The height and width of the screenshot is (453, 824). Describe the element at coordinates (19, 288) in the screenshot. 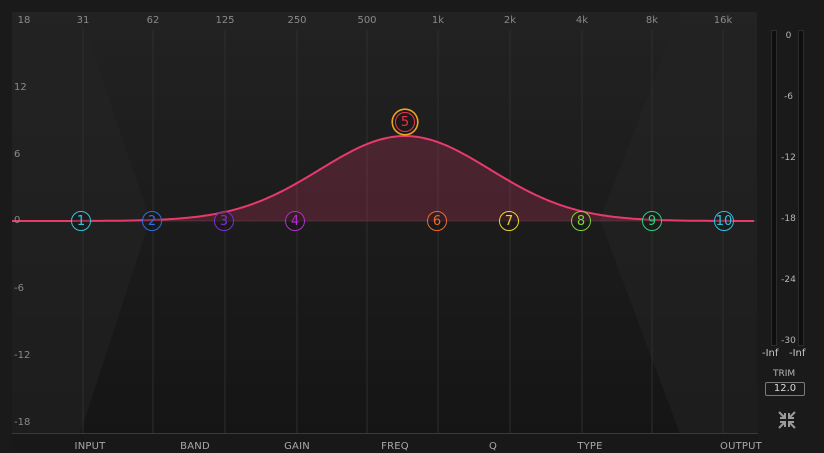

I see `gain-label: -6` at that location.